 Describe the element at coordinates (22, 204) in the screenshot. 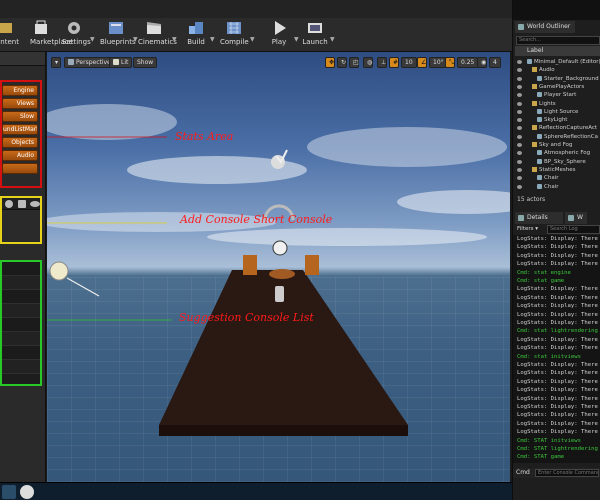

I see `grid-icon` at that location.